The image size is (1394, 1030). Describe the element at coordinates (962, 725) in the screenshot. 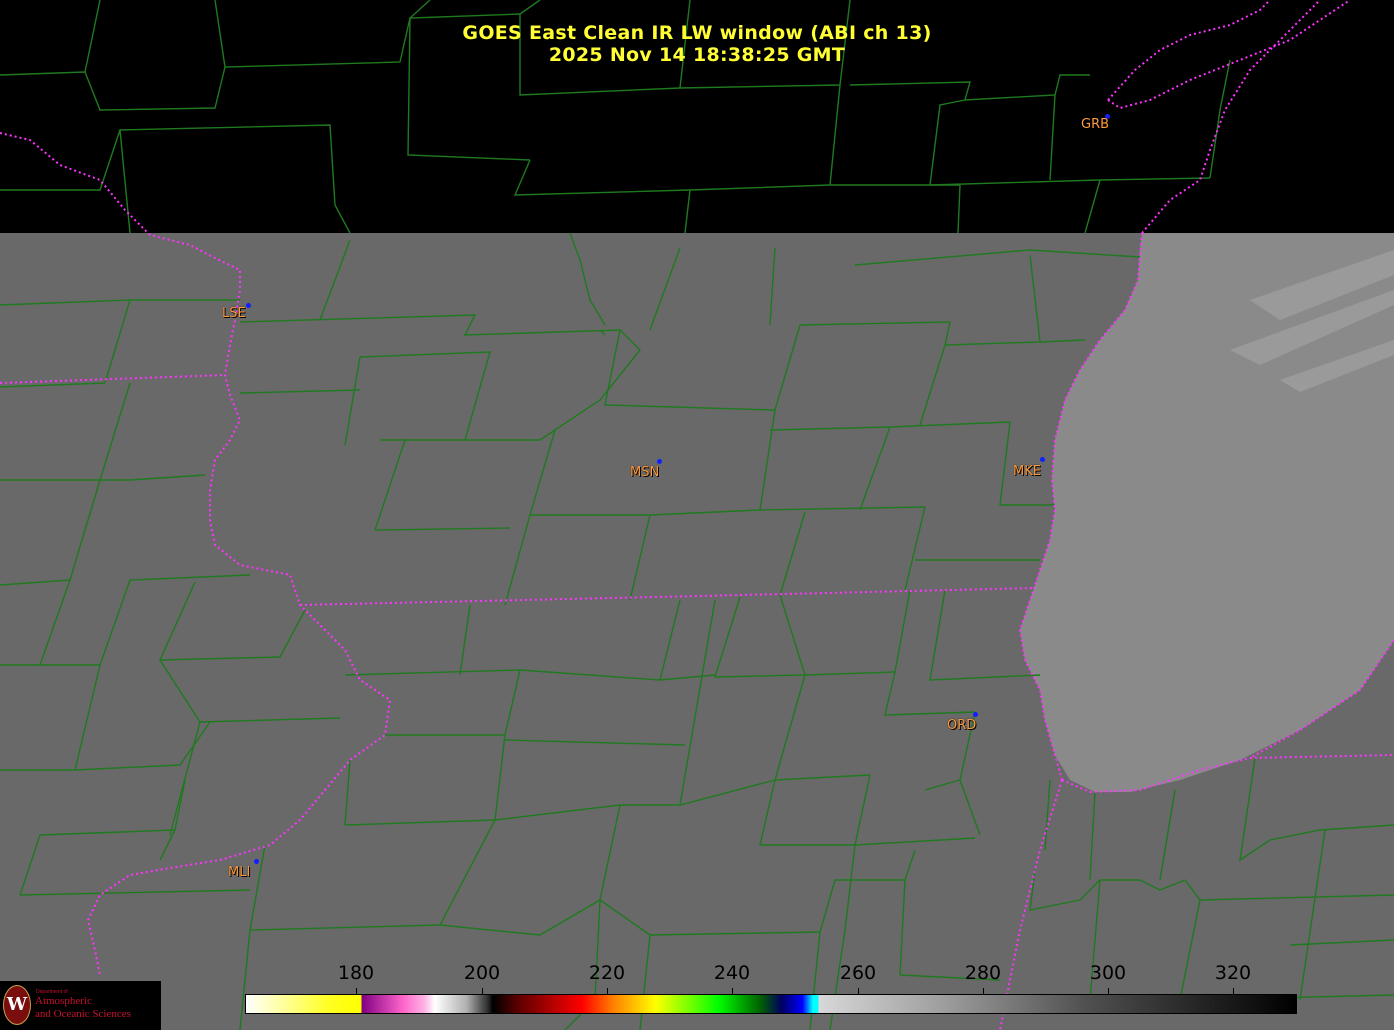

I see `city-label-ord: ORD` at that location.